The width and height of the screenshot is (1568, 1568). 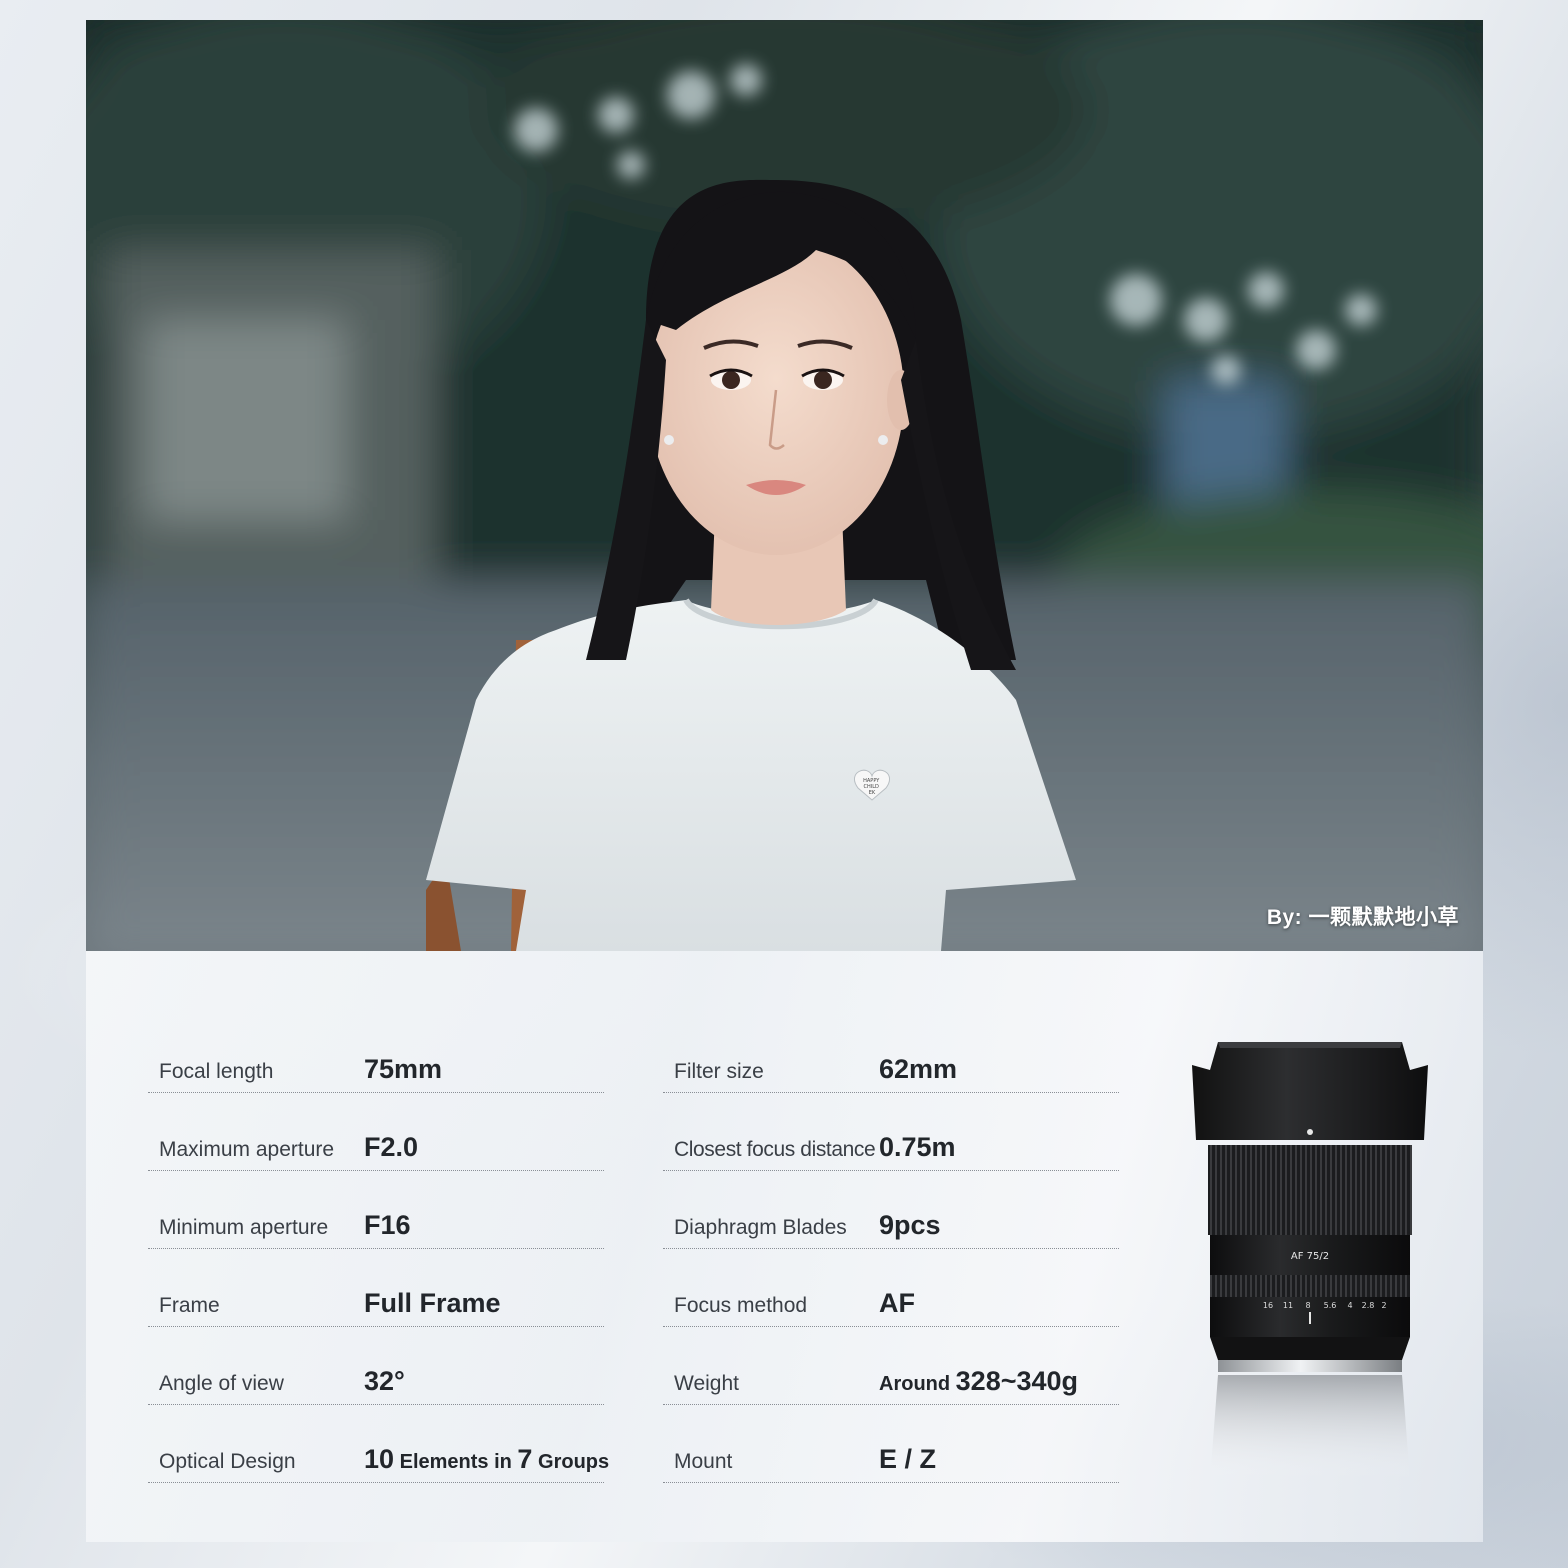 I want to click on spec-row-closest-focus-distance: Closest focus distance 0.75m, so click(x=891, y=1132).